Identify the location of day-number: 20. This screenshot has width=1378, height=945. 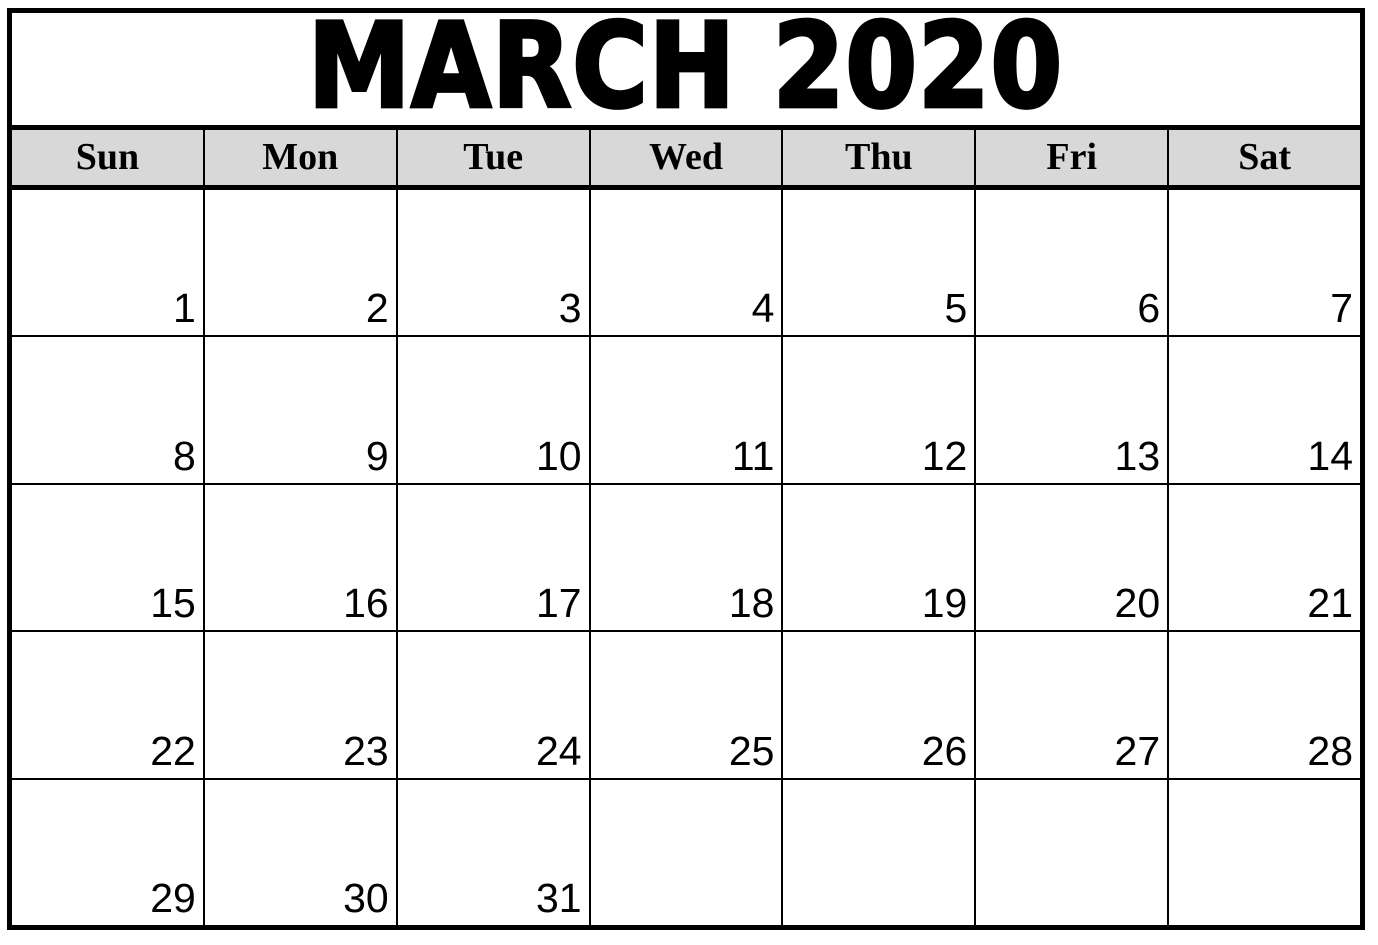
(1137, 603).